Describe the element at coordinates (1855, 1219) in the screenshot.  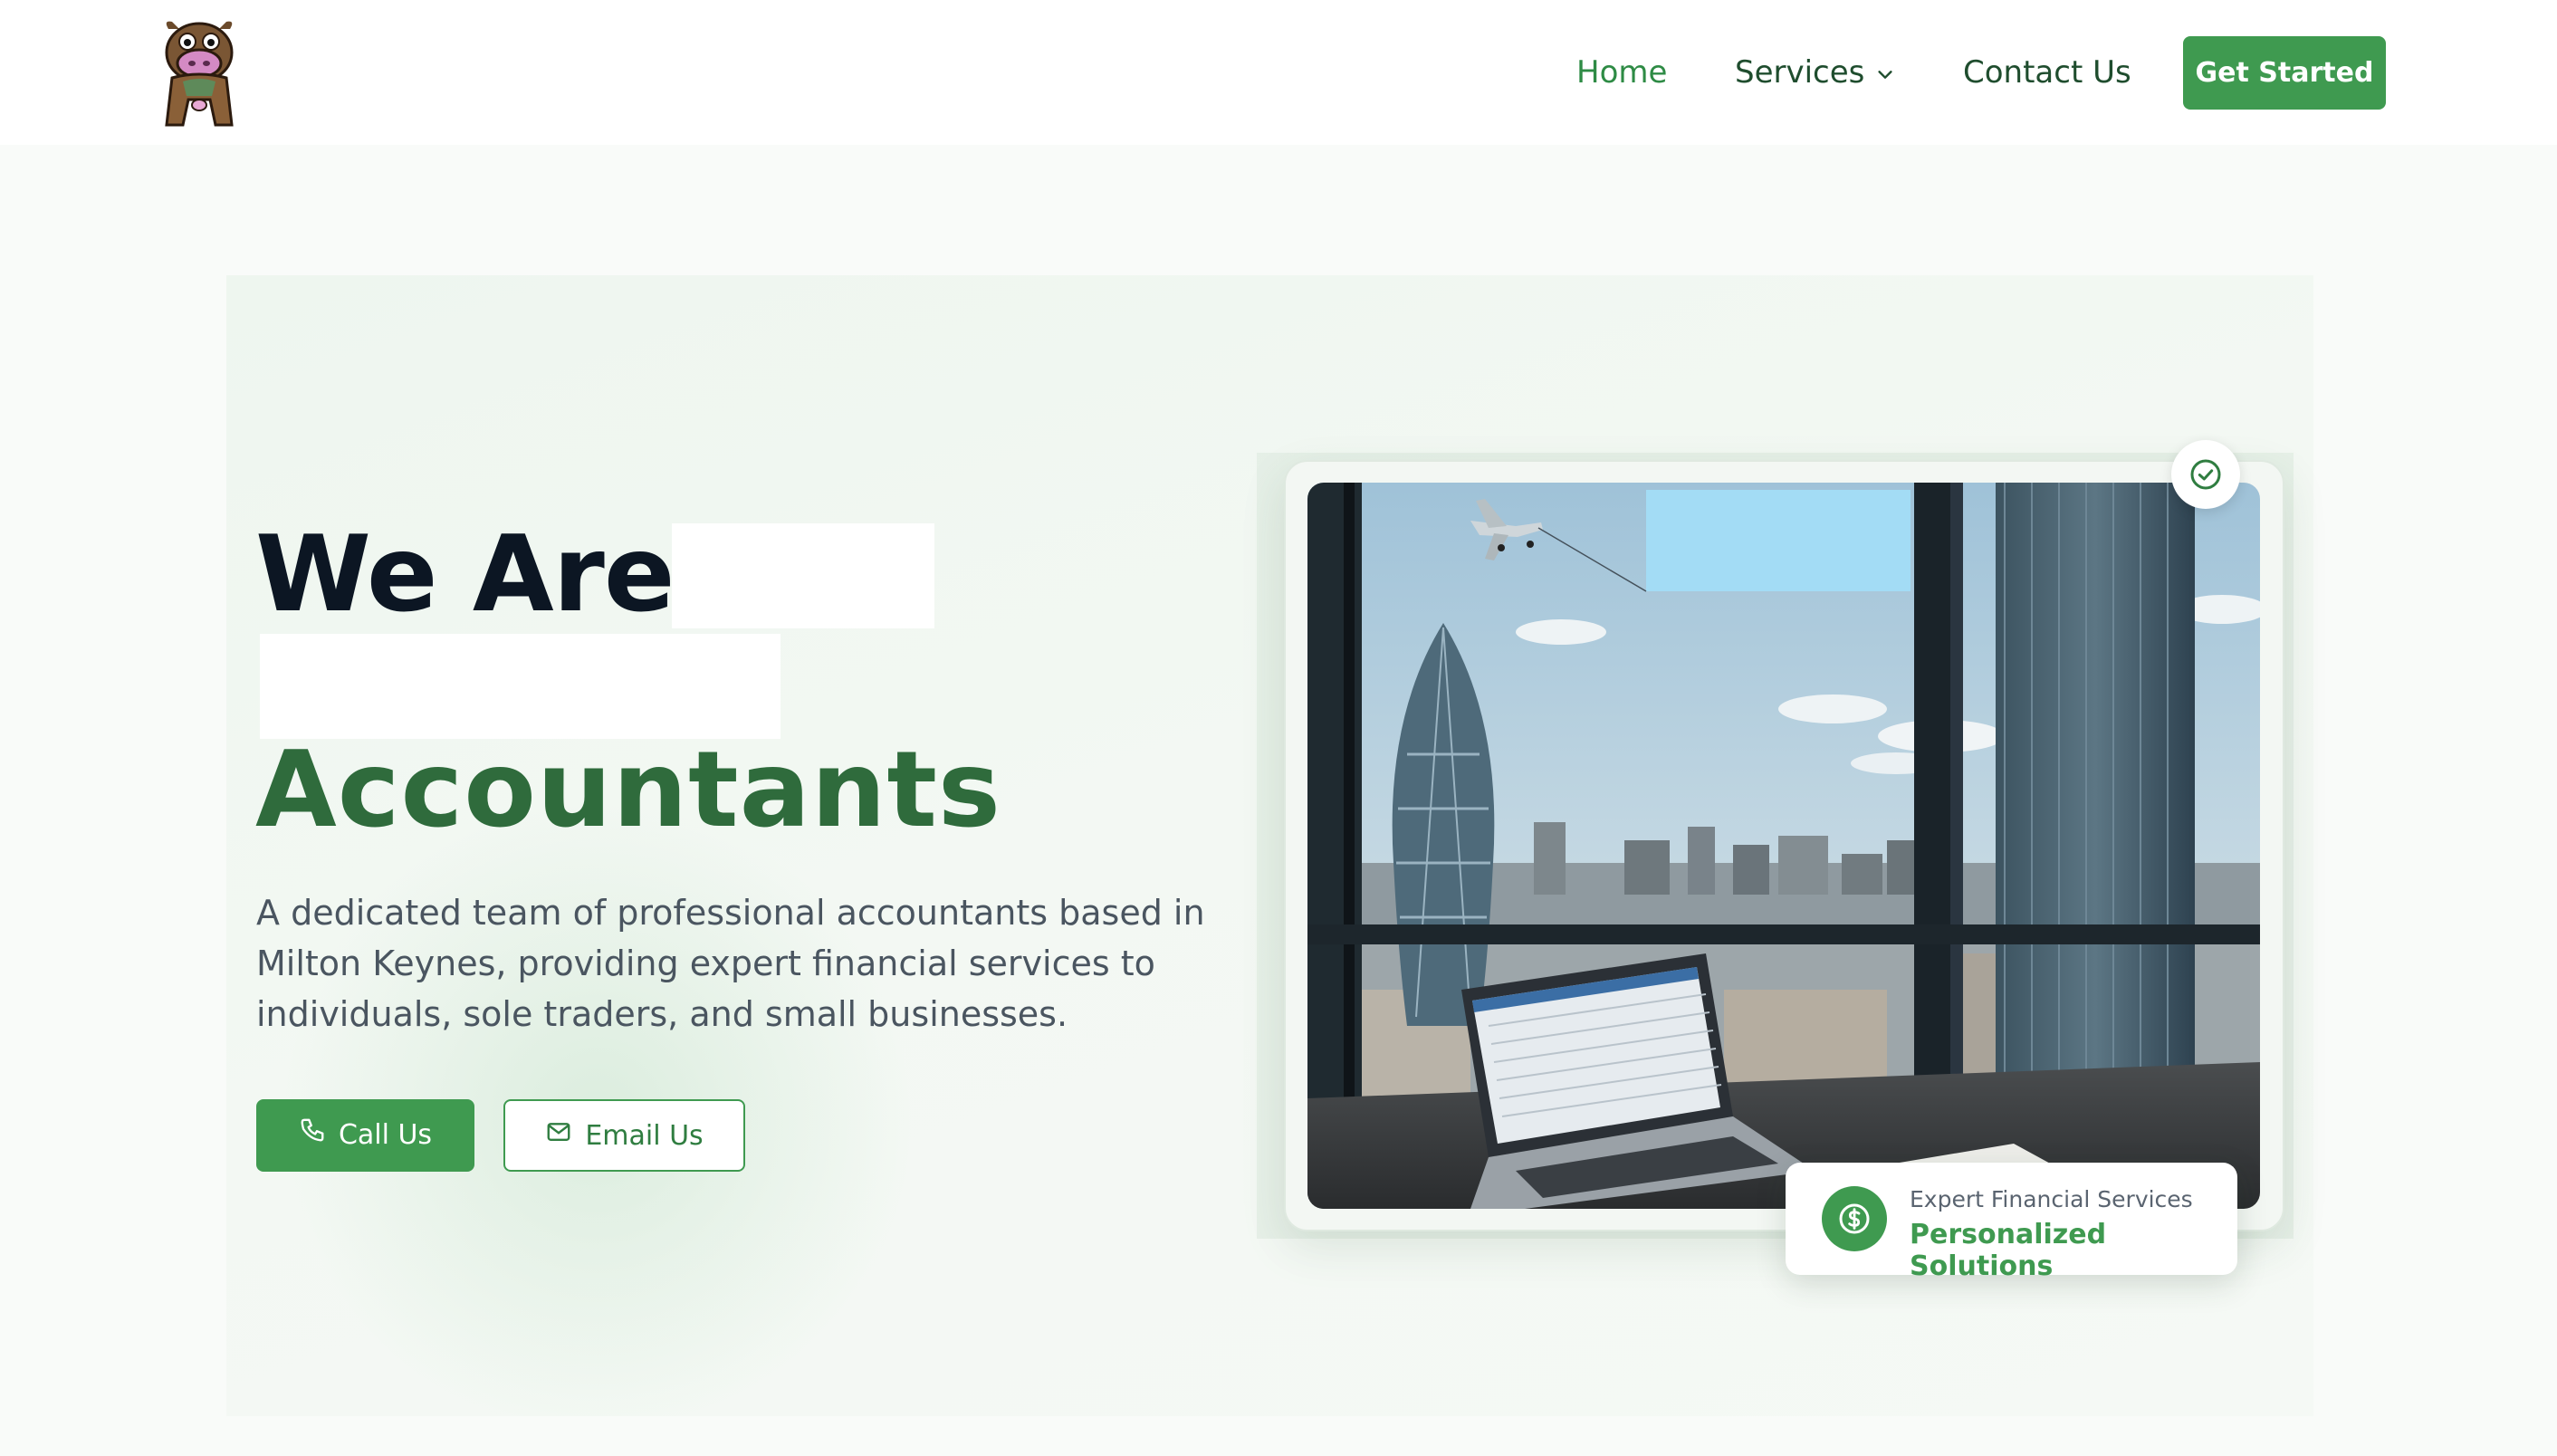
I see `dollar-circle-icon` at that location.